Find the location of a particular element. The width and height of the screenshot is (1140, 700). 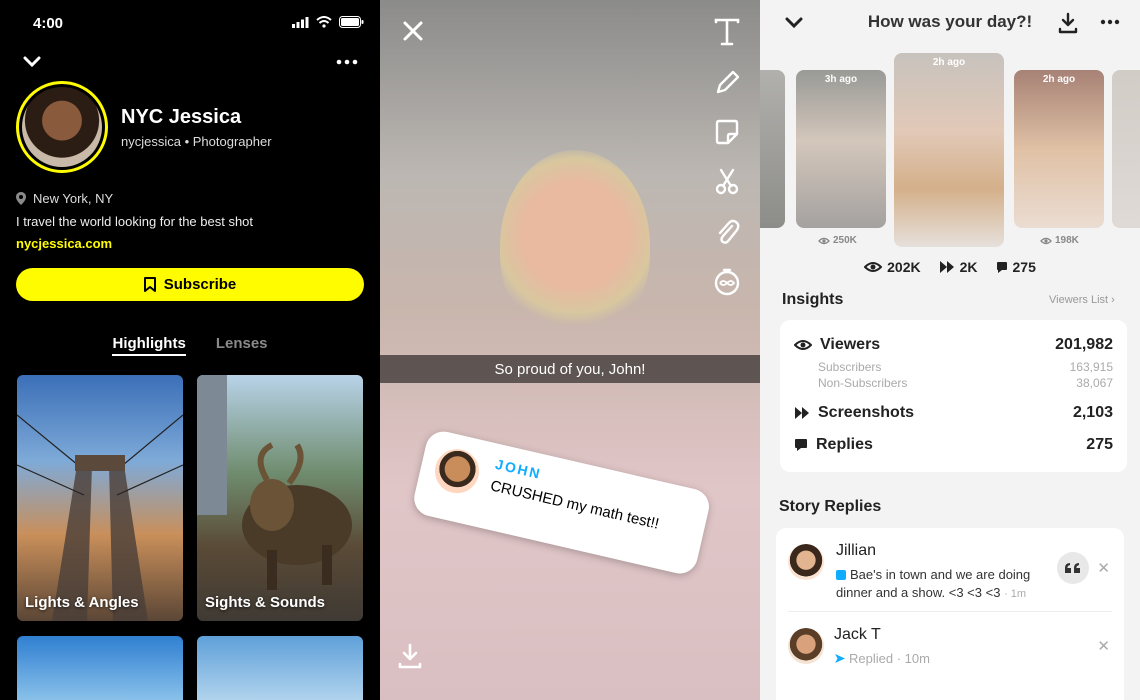

profile-avatar is located at coordinates (62, 127).